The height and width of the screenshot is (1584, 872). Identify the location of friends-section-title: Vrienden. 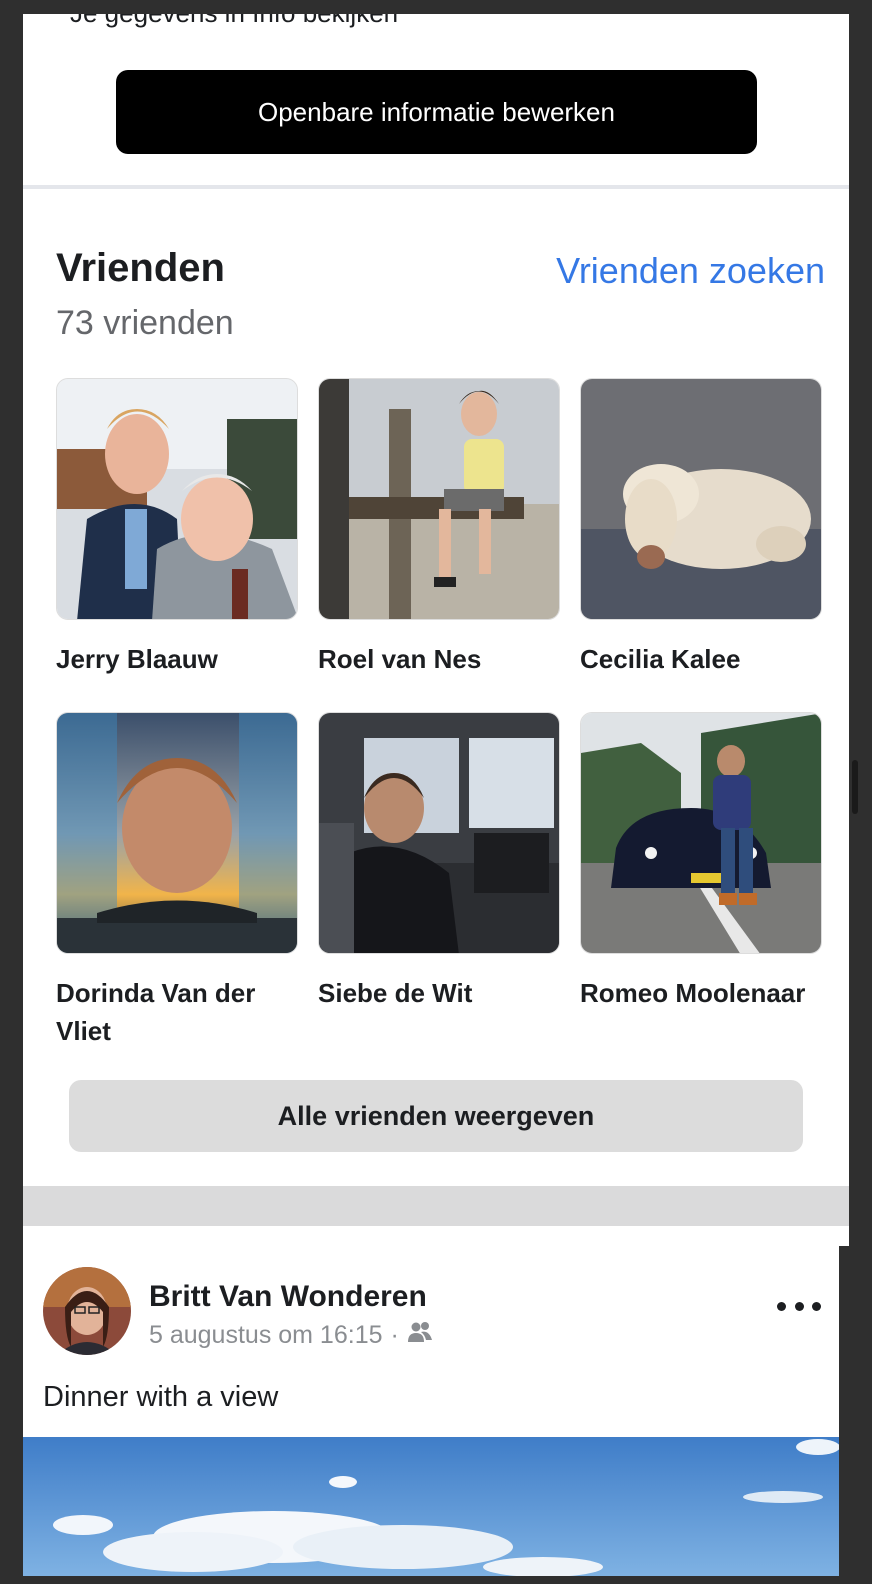
(140, 268).